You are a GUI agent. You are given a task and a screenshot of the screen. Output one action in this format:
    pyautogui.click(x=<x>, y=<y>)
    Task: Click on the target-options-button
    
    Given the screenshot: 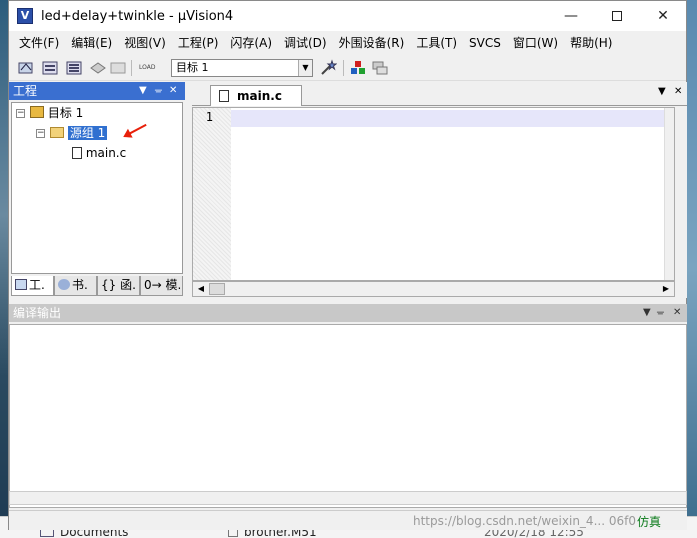 What is the action you would take?
    pyautogui.click(x=328, y=68)
    